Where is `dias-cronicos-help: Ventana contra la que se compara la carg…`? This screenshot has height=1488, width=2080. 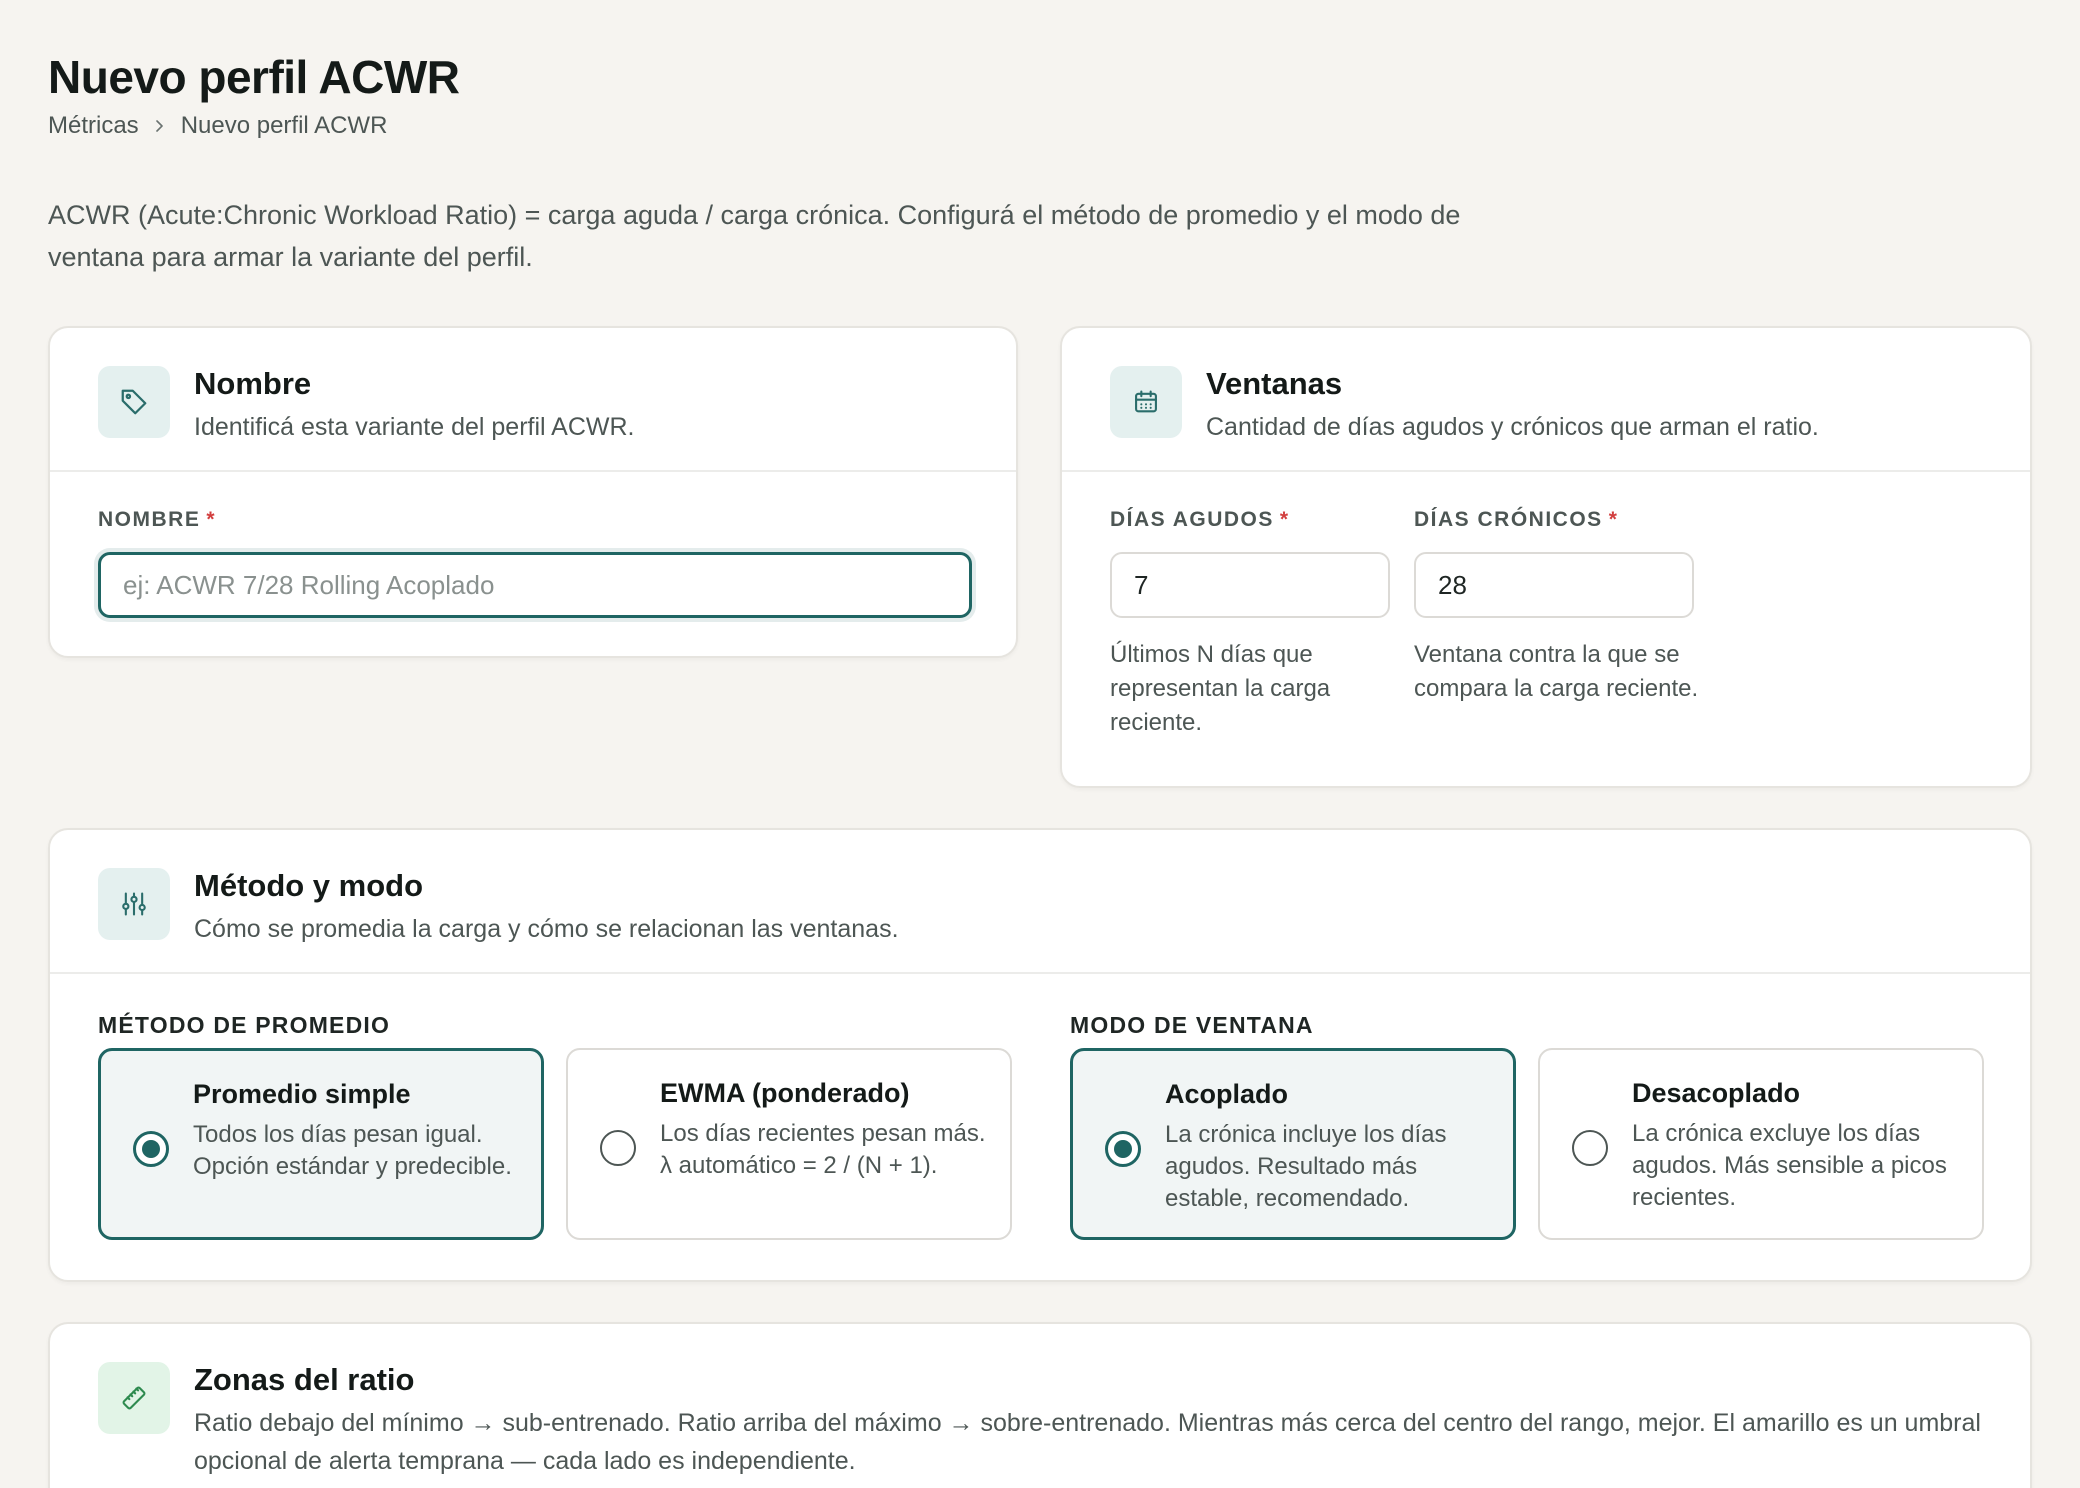
dias-cronicos-help: Ventana contra la que se compara la carg… is located at coordinates (1556, 671).